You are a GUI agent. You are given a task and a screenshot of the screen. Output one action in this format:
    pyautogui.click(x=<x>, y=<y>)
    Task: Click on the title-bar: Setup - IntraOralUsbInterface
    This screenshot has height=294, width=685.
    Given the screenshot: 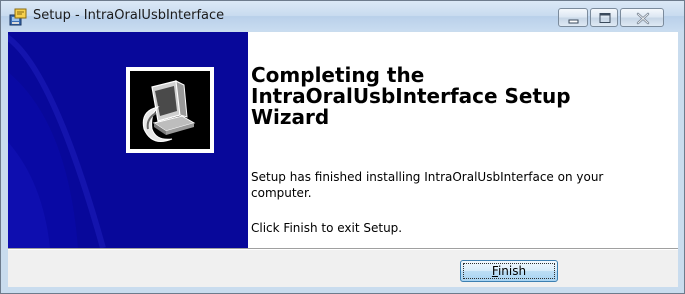 What is the action you would take?
    pyautogui.click(x=342, y=16)
    